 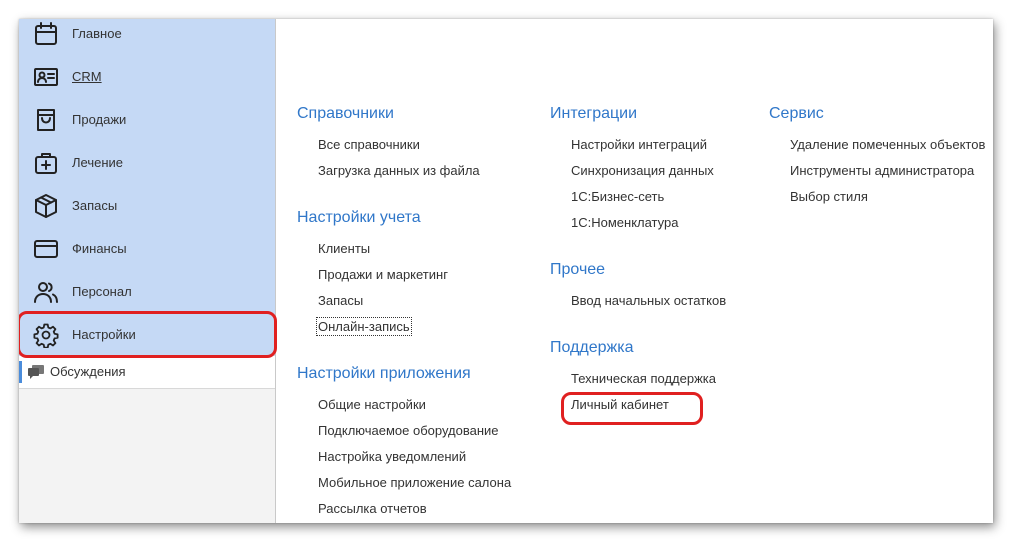 What do you see at coordinates (147, 334) in the screenshot?
I see `sidebar-item-settings: Настройки` at bounding box center [147, 334].